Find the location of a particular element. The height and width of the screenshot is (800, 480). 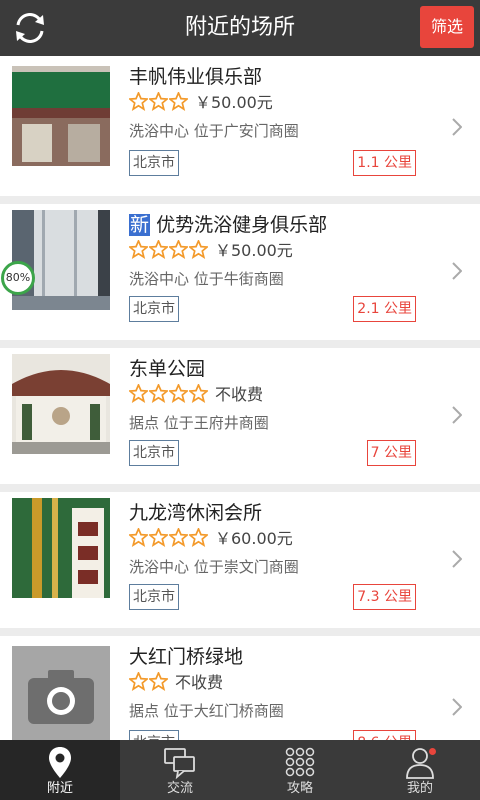

place-thumbnail-placeholder is located at coordinates (61, 693).